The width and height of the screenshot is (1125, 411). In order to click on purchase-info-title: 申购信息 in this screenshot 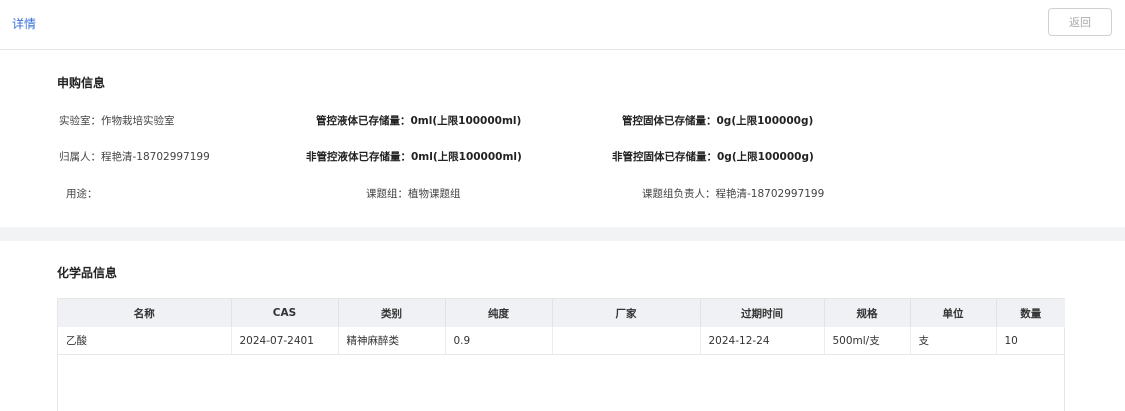, I will do `click(81, 83)`.